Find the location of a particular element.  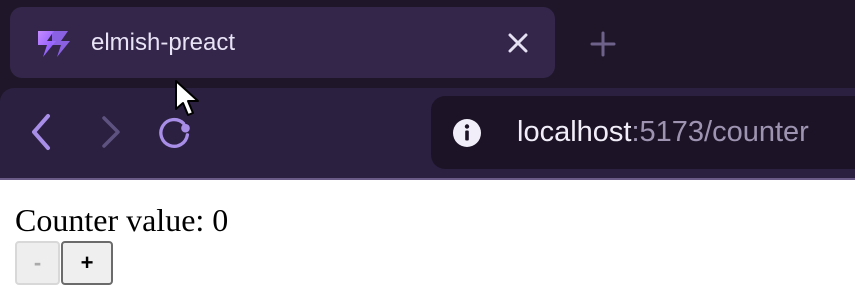

forward-button is located at coordinates (110, 132).